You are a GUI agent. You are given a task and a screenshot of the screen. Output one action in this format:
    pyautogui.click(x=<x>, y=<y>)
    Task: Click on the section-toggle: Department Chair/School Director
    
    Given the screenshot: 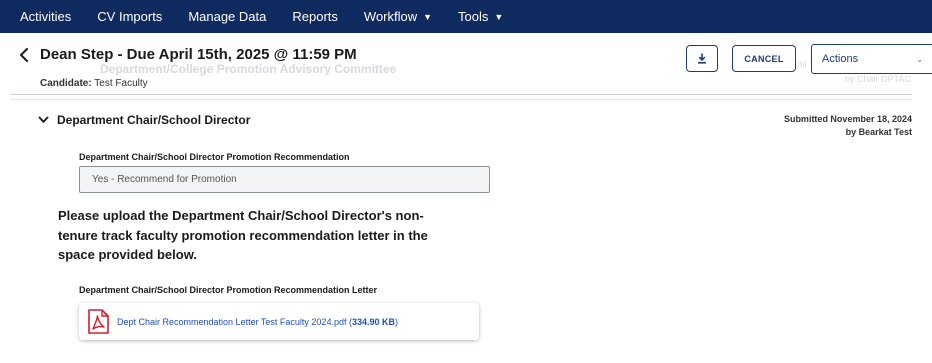 What is the action you would take?
    pyautogui.click(x=144, y=120)
    